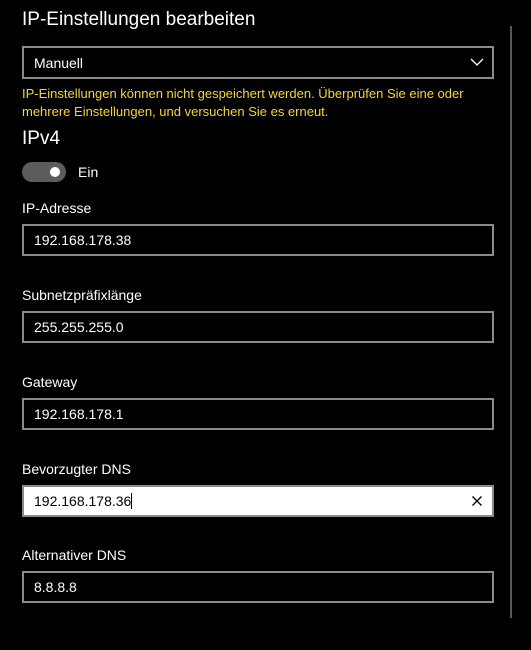  What do you see at coordinates (477, 62) in the screenshot?
I see `chevron-down-icon` at bounding box center [477, 62].